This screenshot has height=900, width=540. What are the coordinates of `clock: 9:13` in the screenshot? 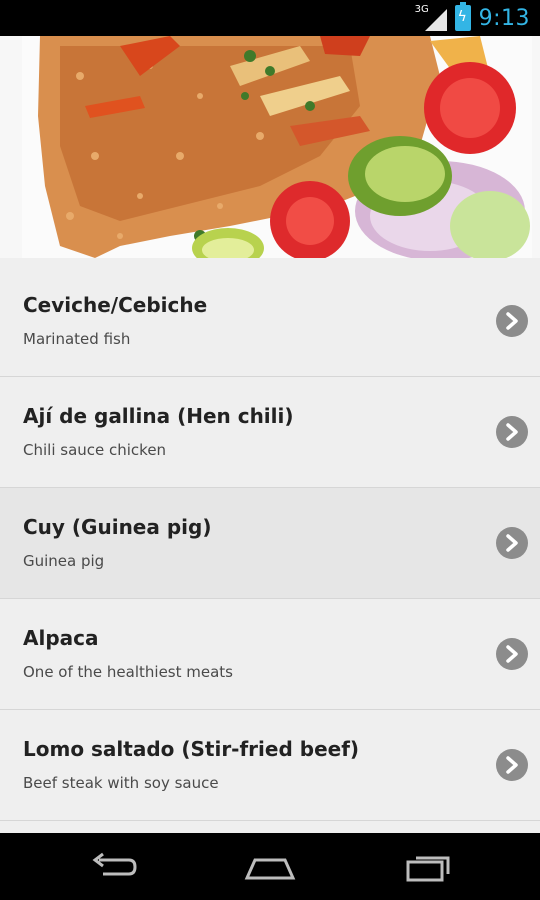 It's located at (504, 18).